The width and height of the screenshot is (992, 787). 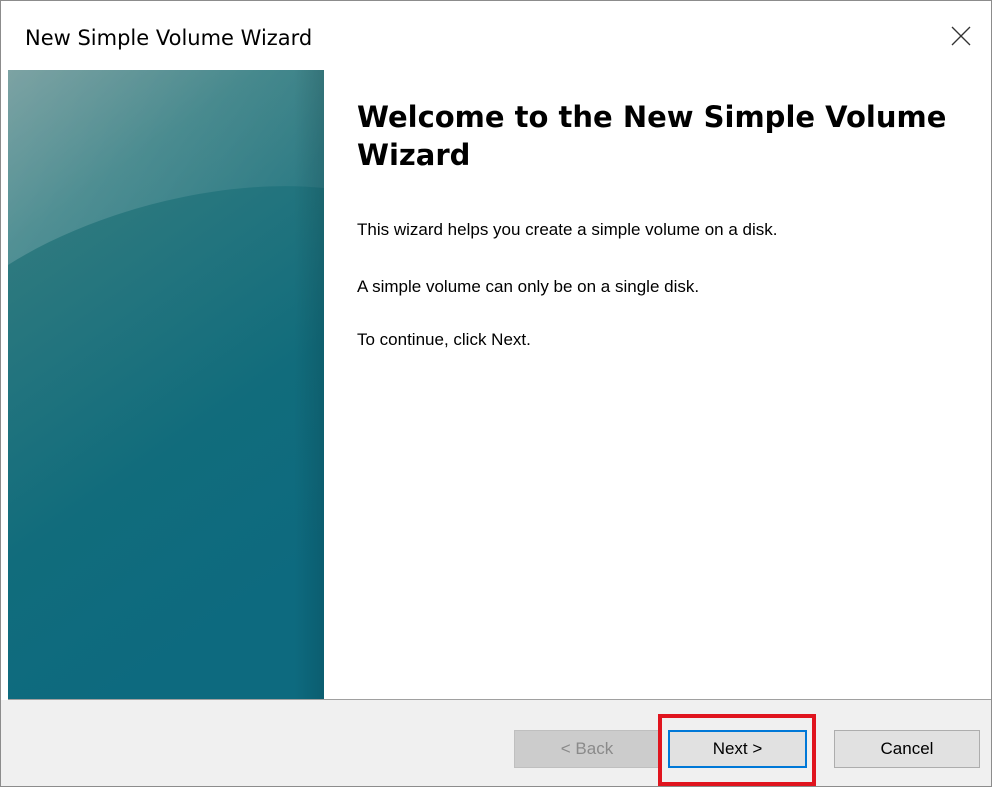 I want to click on title-bar: New Simple Volume Wizard, so click(x=496, y=35).